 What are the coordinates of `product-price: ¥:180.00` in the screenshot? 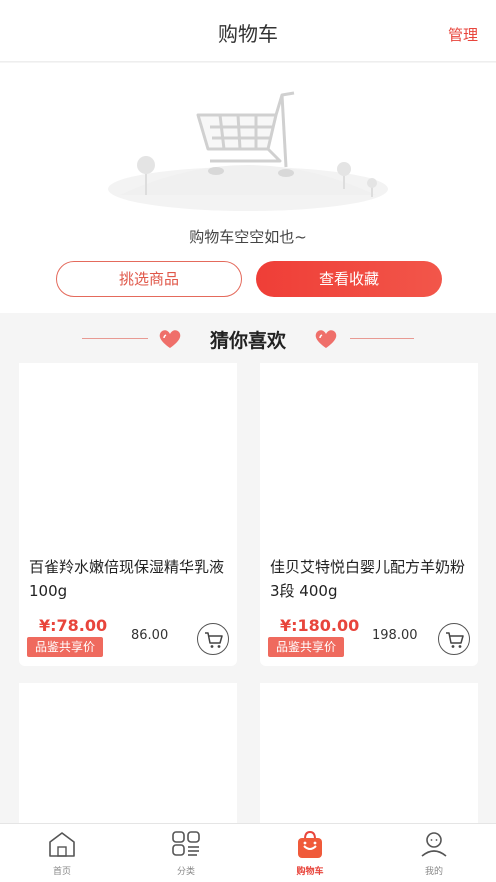 It's located at (320, 625).